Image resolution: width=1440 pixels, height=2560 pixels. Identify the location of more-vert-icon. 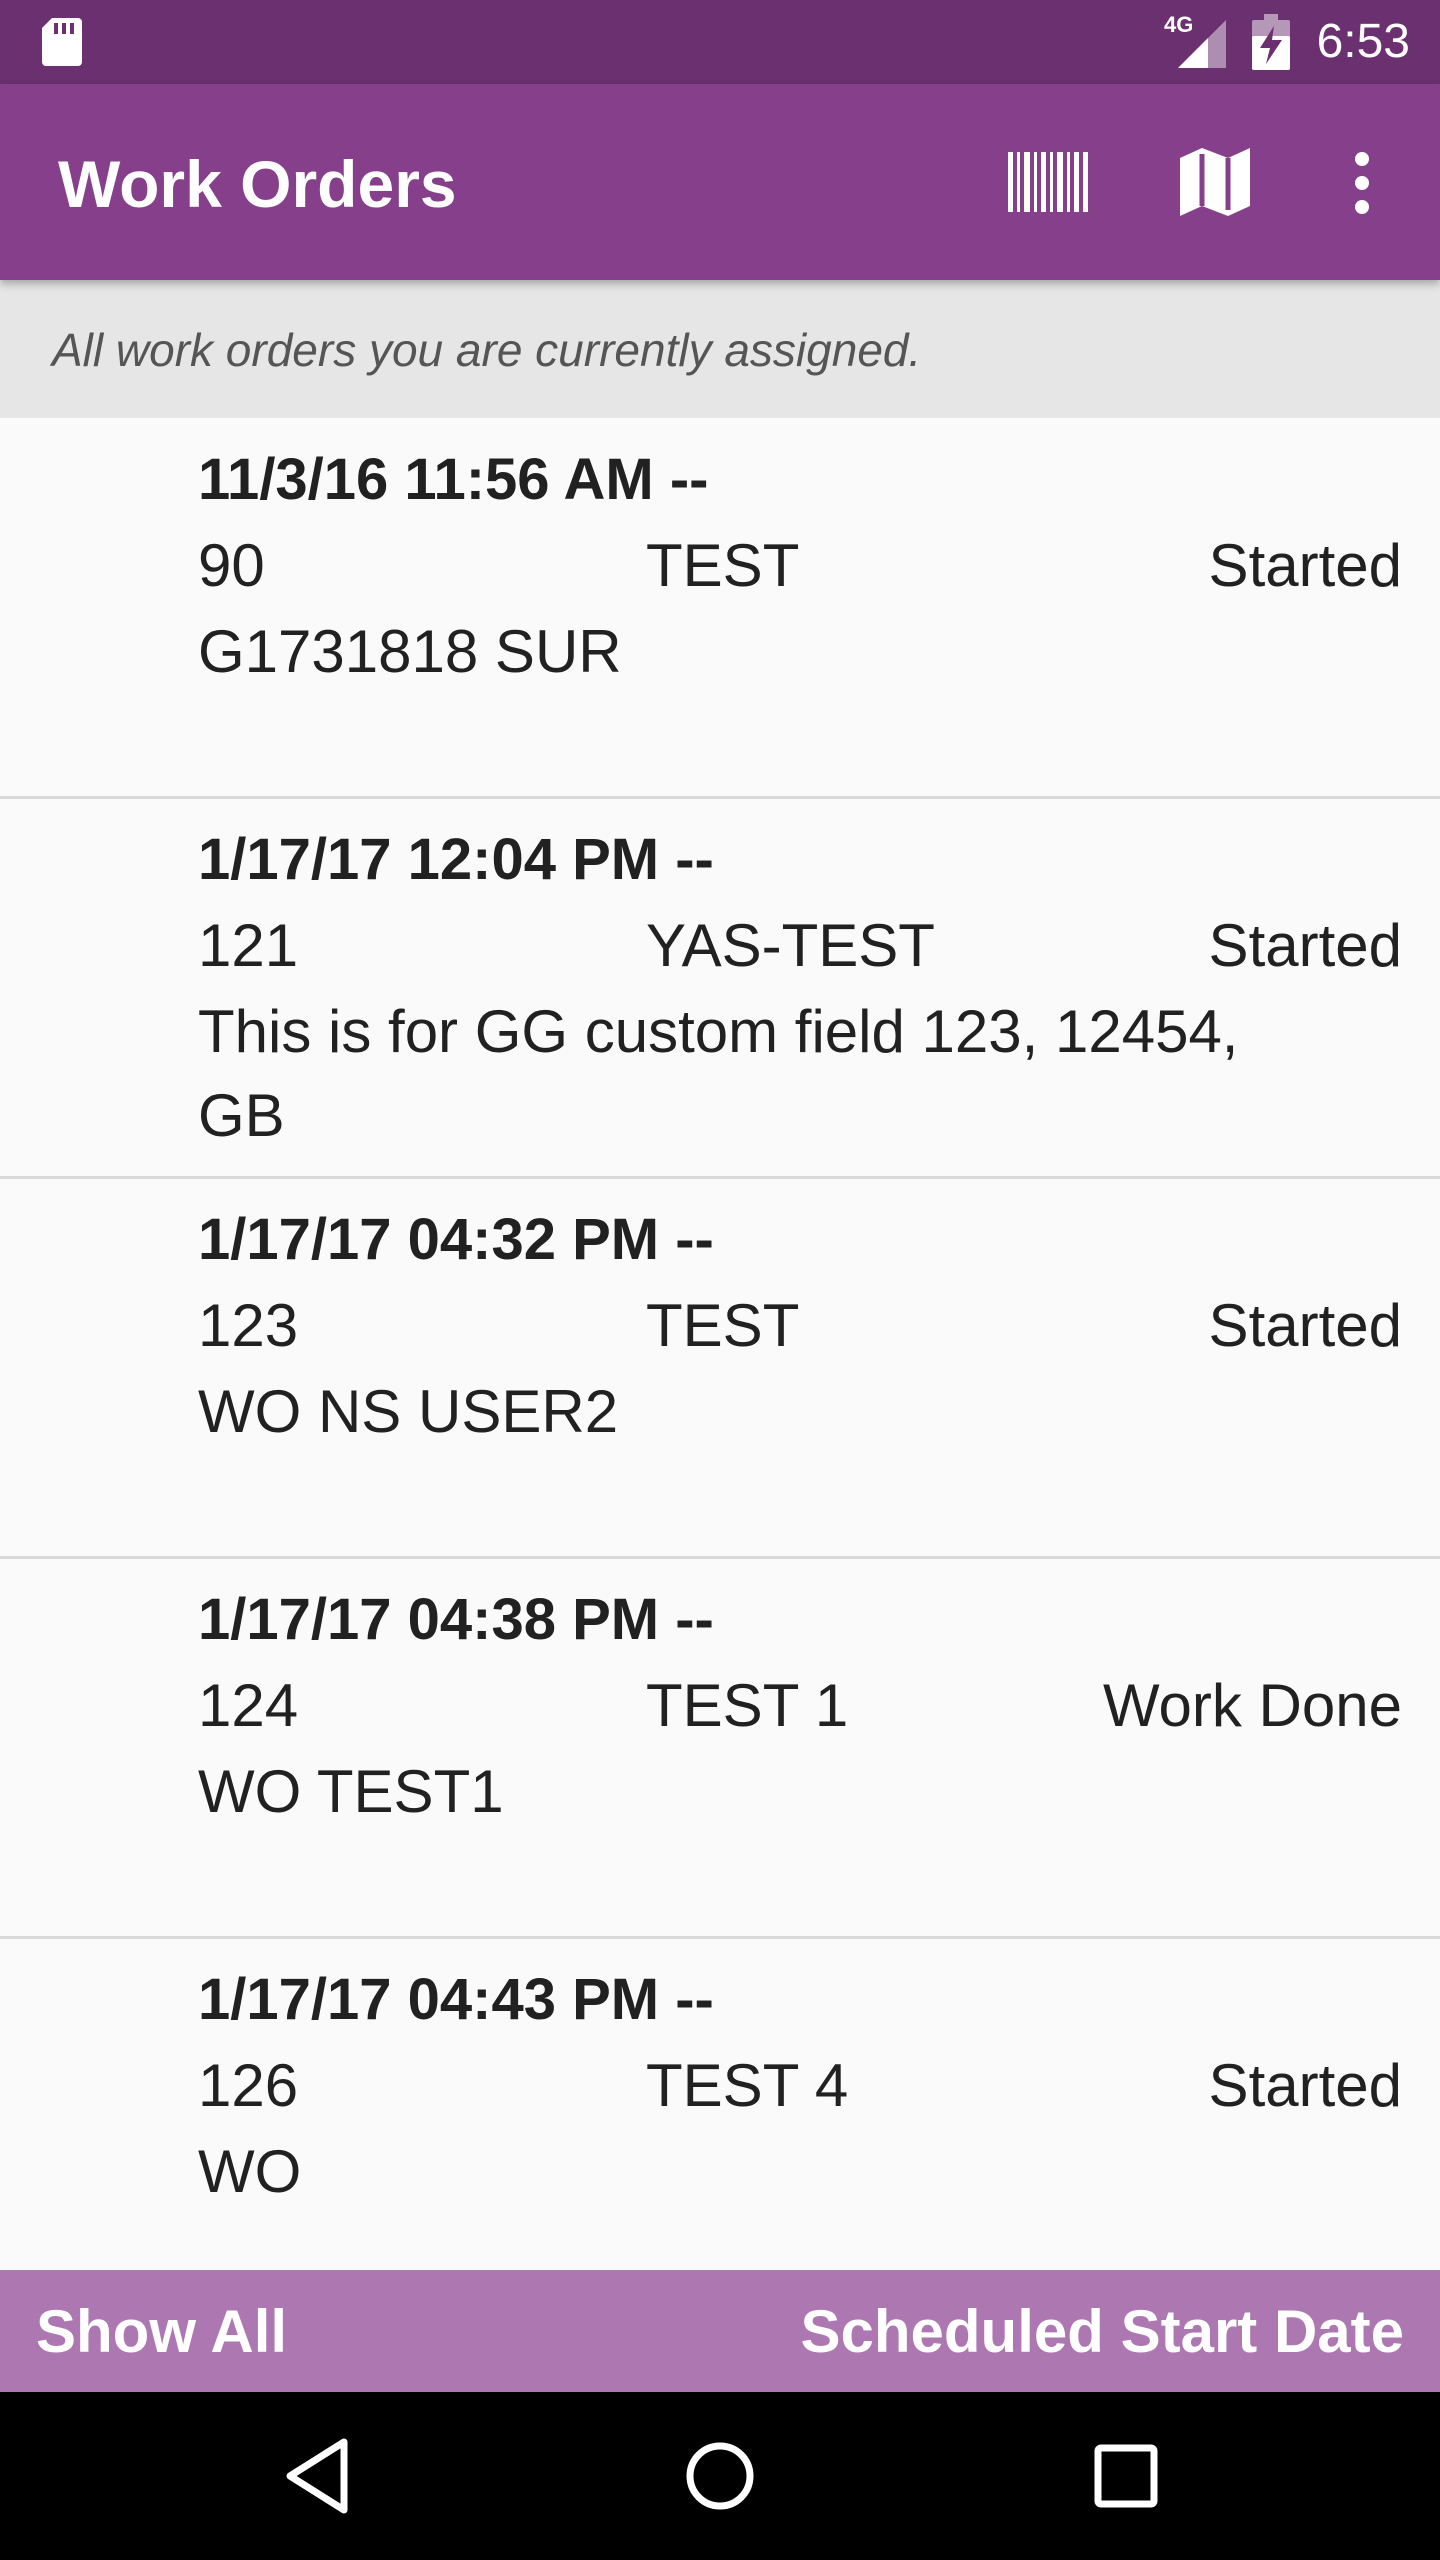
(1362, 183).